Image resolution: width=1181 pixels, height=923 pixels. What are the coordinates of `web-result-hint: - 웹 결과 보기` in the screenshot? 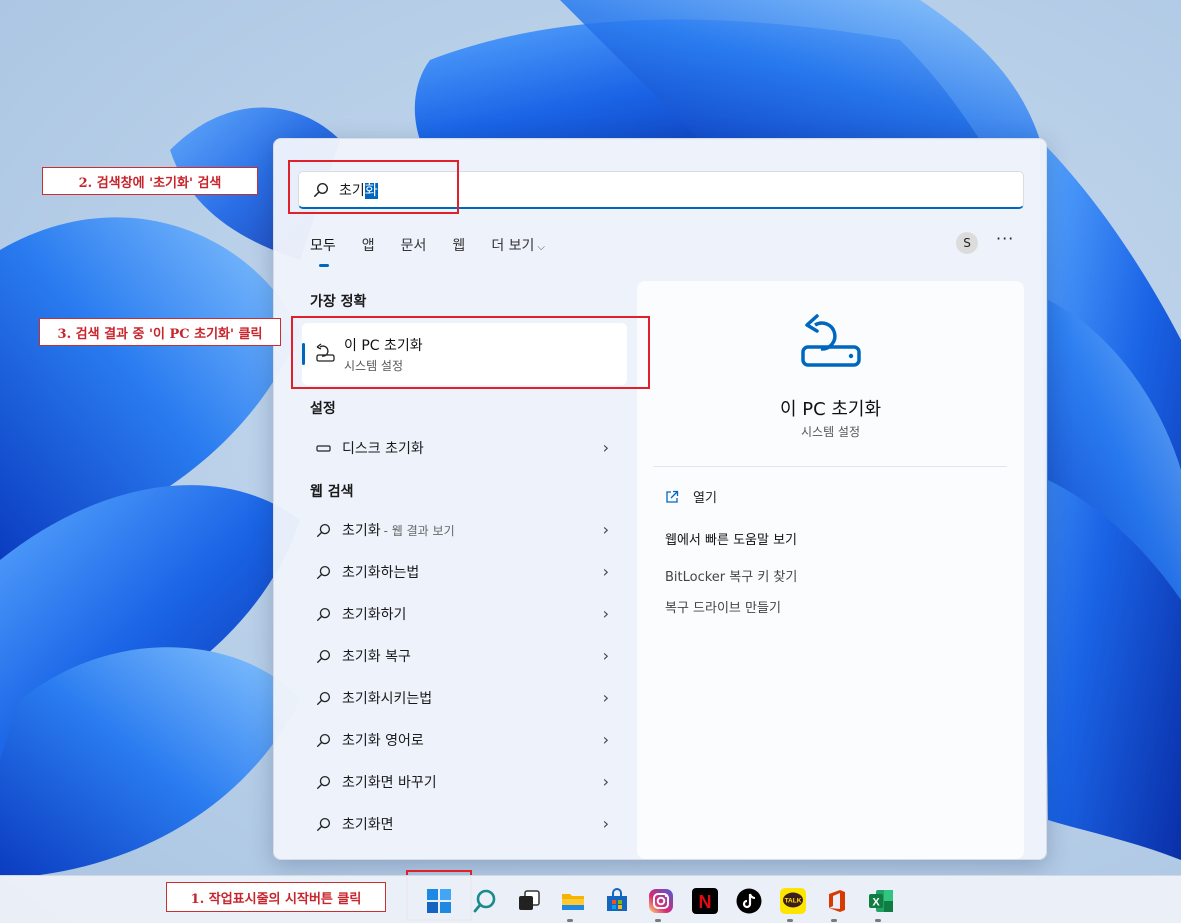 It's located at (419, 530).